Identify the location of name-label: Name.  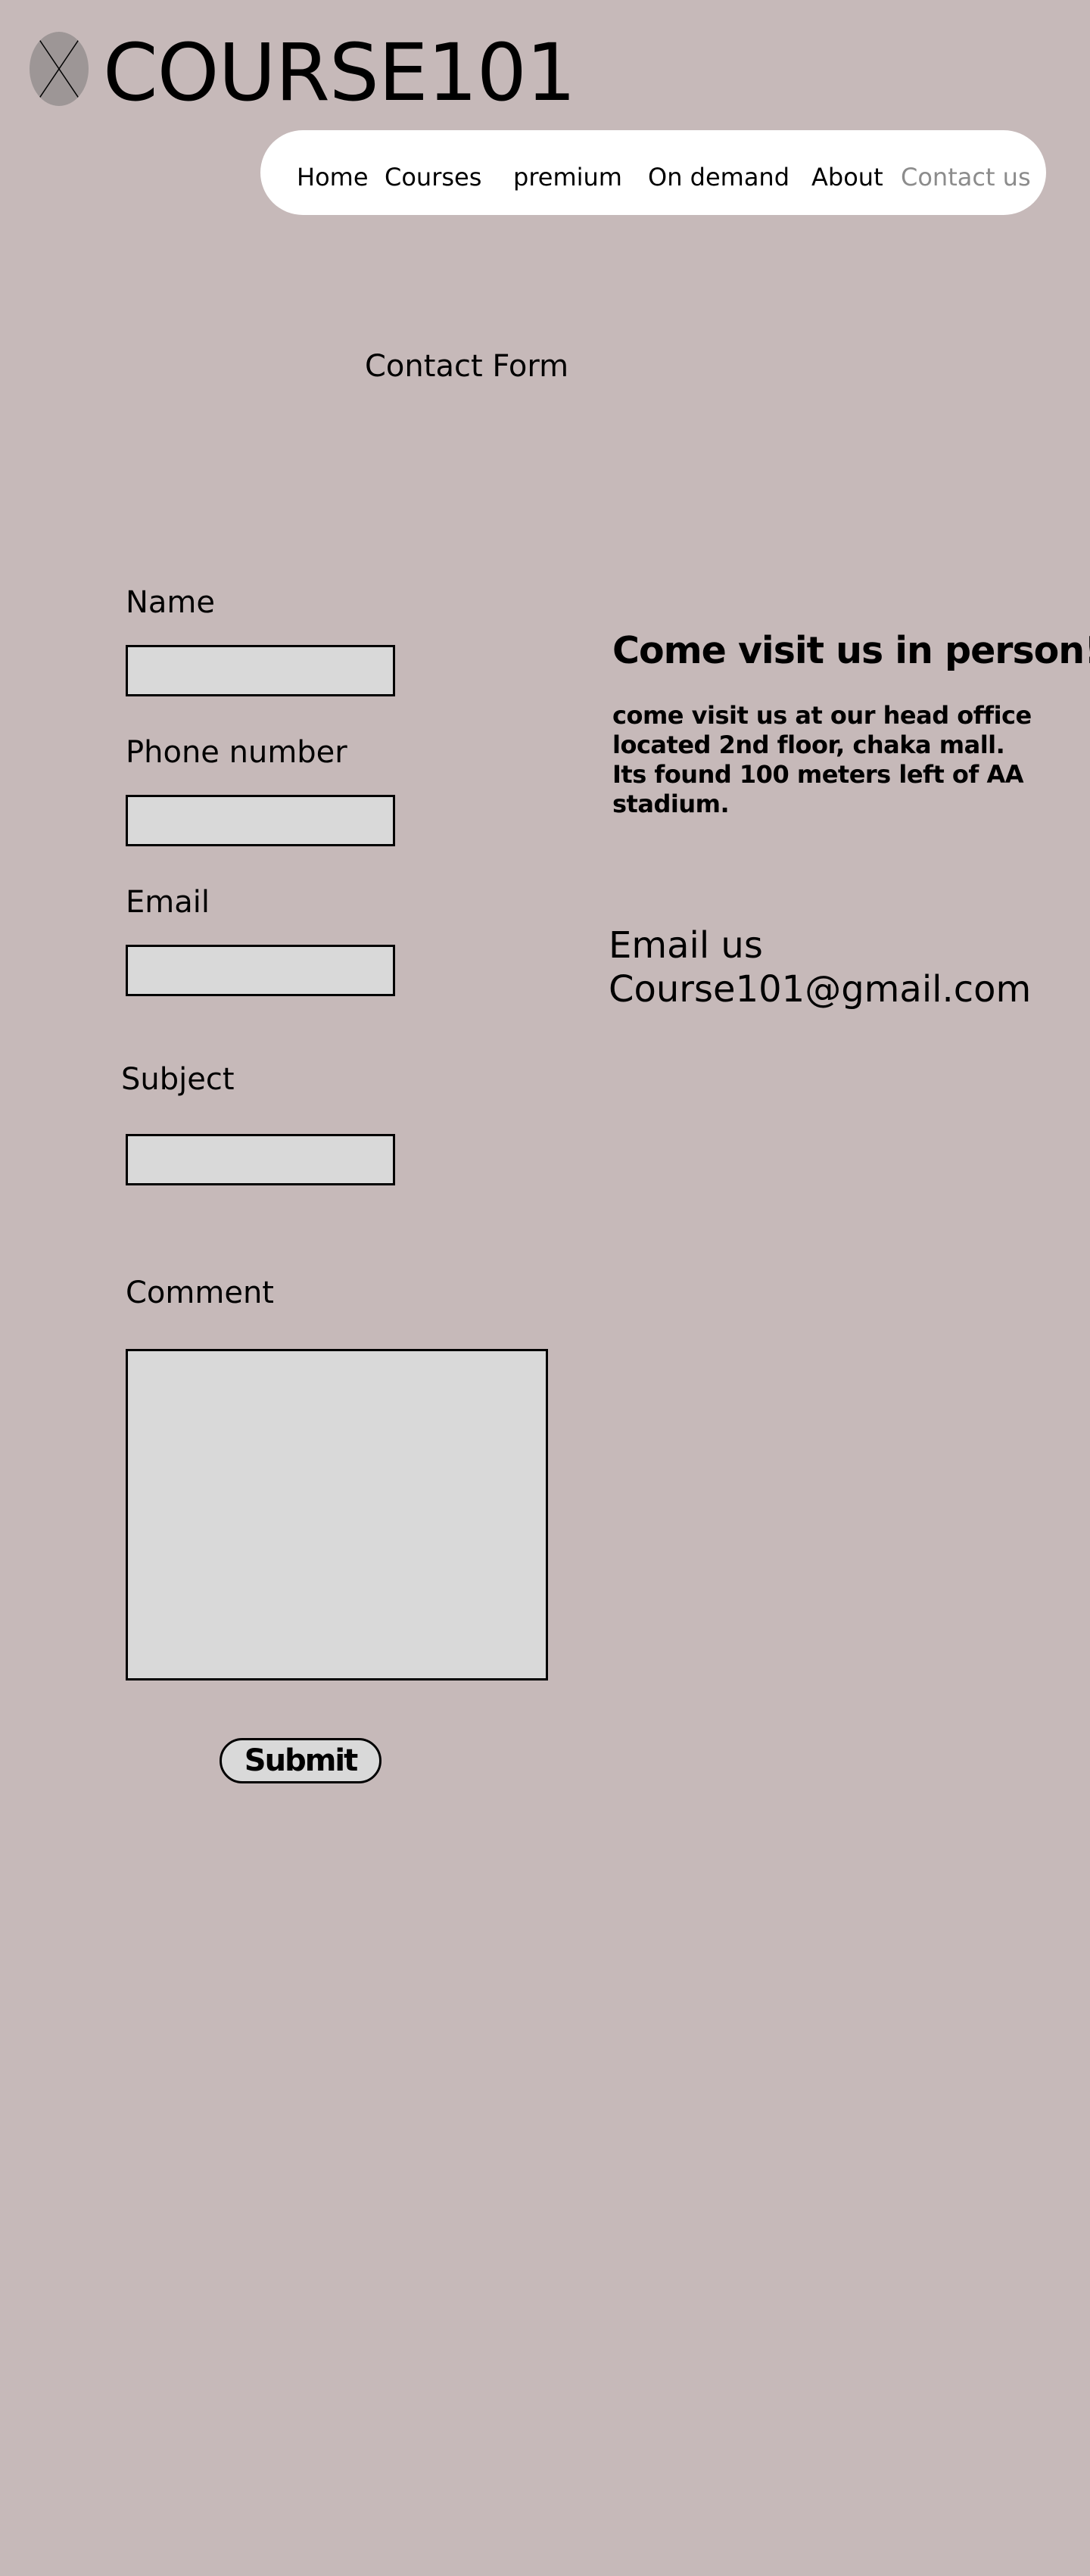
(171, 602).